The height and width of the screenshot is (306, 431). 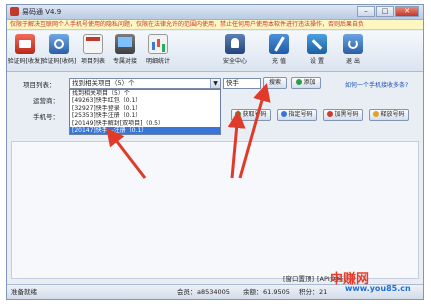 What do you see at coordinates (279, 44) in the screenshot?
I see `recharge-icon` at bounding box center [279, 44].